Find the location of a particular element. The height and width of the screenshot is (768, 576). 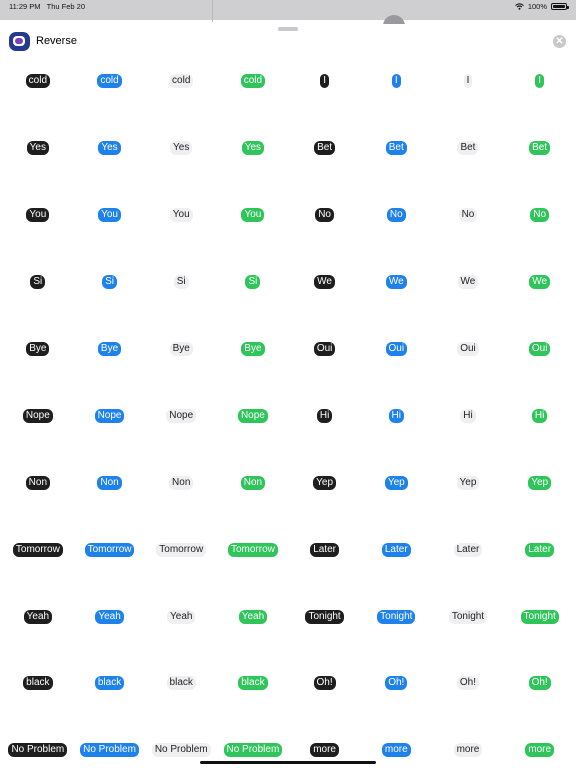

sticker-dark: No is located at coordinates (324, 215).